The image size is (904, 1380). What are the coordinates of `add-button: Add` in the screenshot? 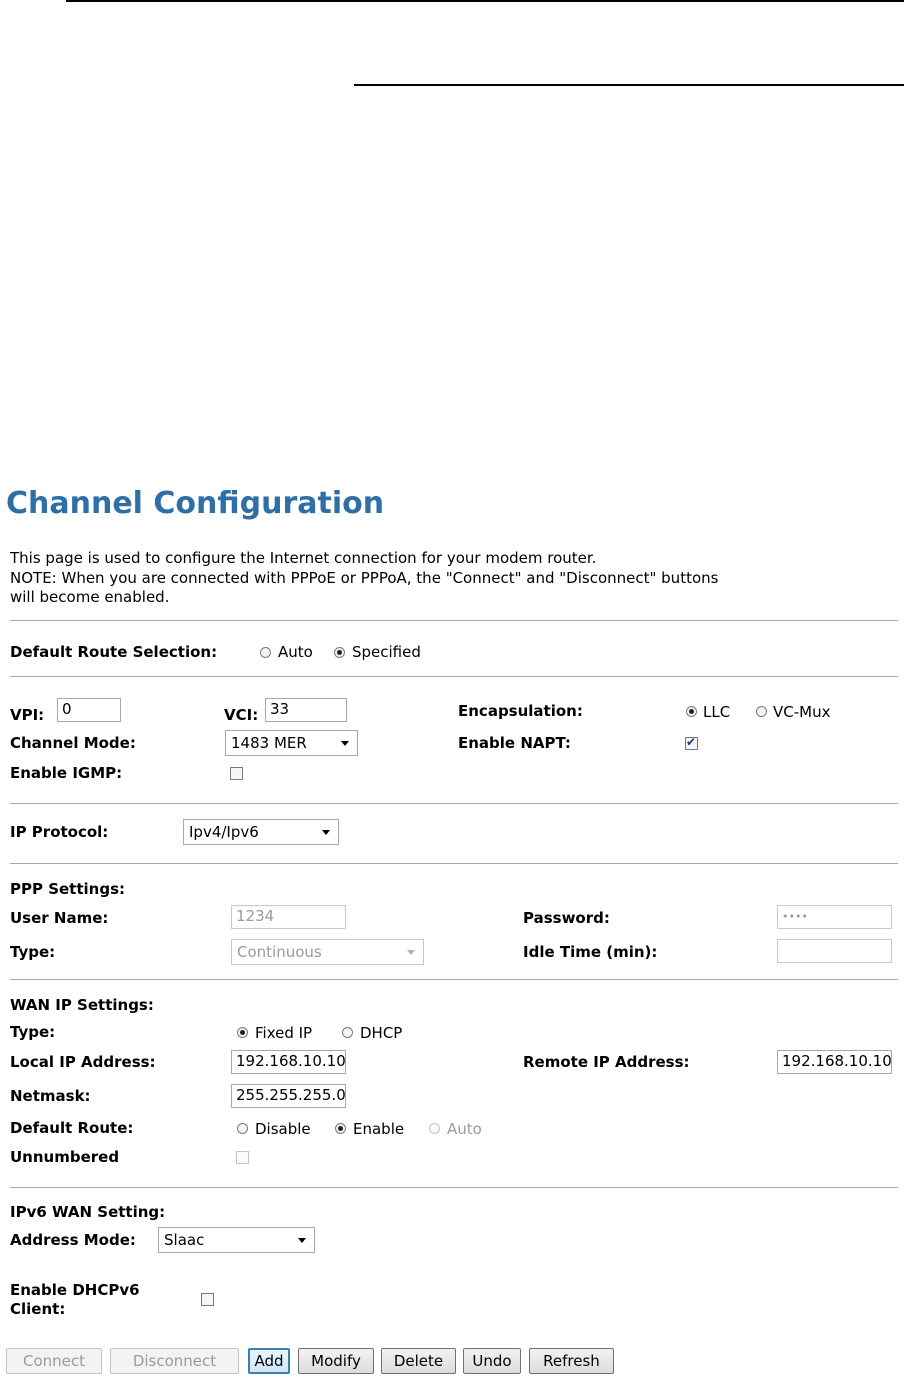 It's located at (269, 1361).